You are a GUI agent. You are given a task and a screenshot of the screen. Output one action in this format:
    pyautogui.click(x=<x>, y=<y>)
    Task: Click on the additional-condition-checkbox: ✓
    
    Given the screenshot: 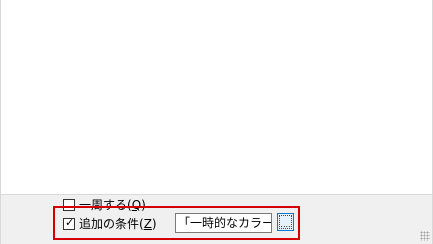 What is the action you would take?
    pyautogui.click(x=69, y=223)
    